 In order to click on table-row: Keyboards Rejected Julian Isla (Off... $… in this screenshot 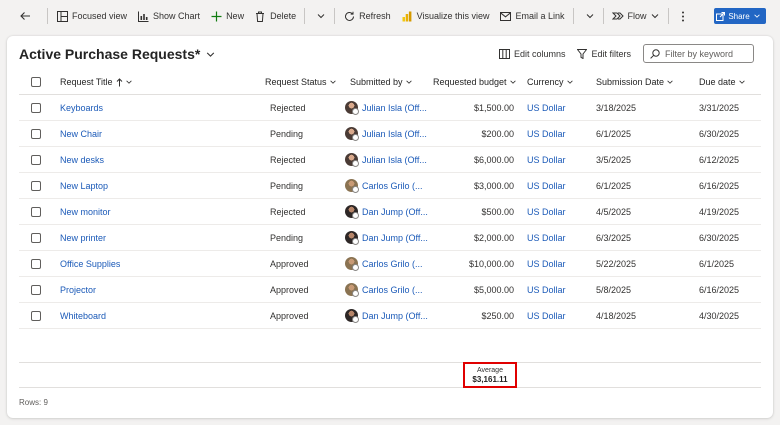, I will do `click(390, 108)`.